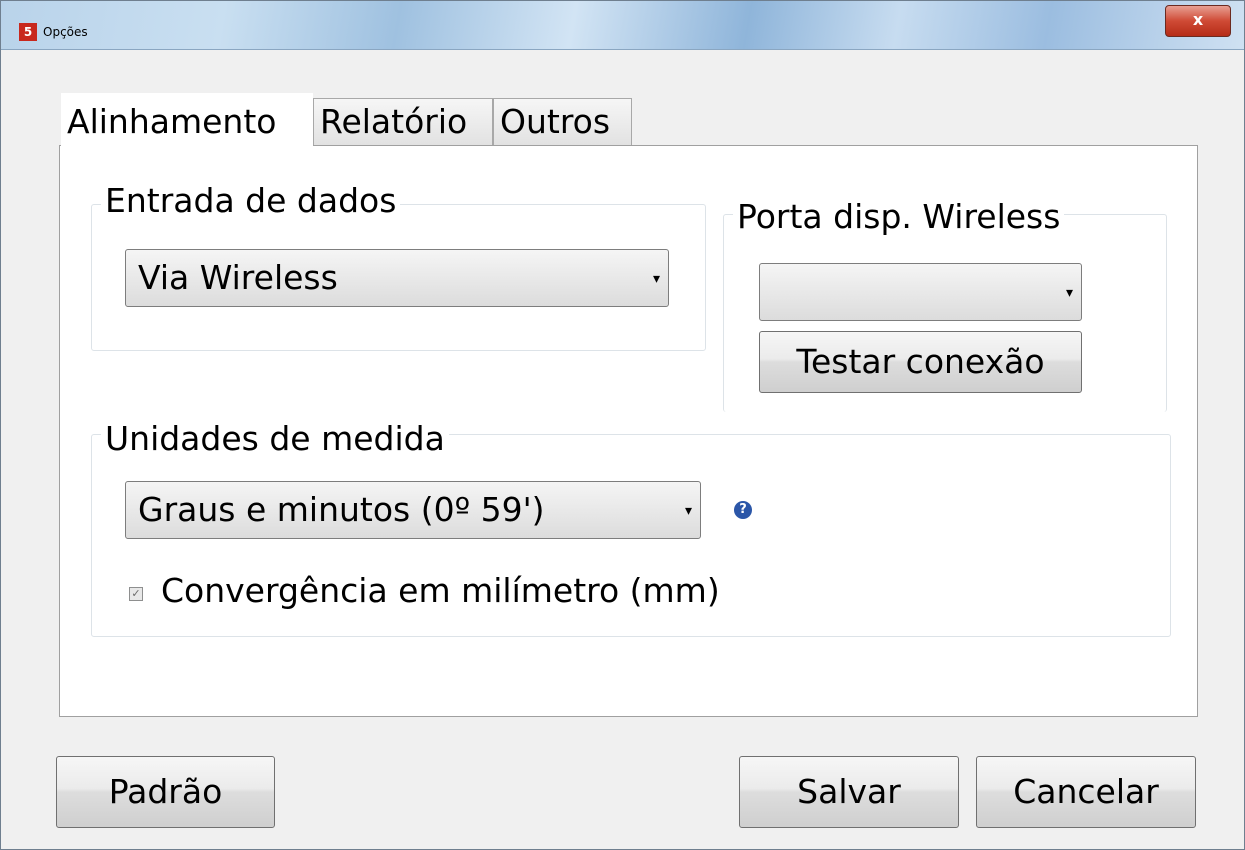 The height and width of the screenshot is (850, 1245). What do you see at coordinates (251, 200) in the screenshot?
I see `data-entry-group-title: Entrada de dados` at bounding box center [251, 200].